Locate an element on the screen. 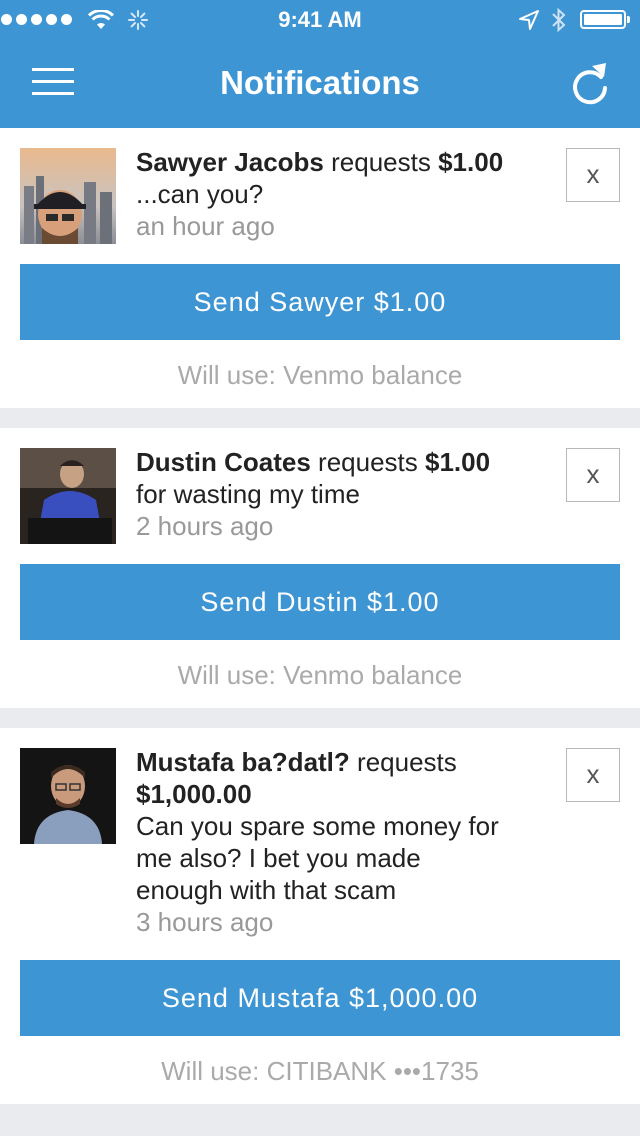 Image resolution: width=640 pixels, height=1136 pixels. request-amount: $1,000.00 is located at coordinates (194, 794).